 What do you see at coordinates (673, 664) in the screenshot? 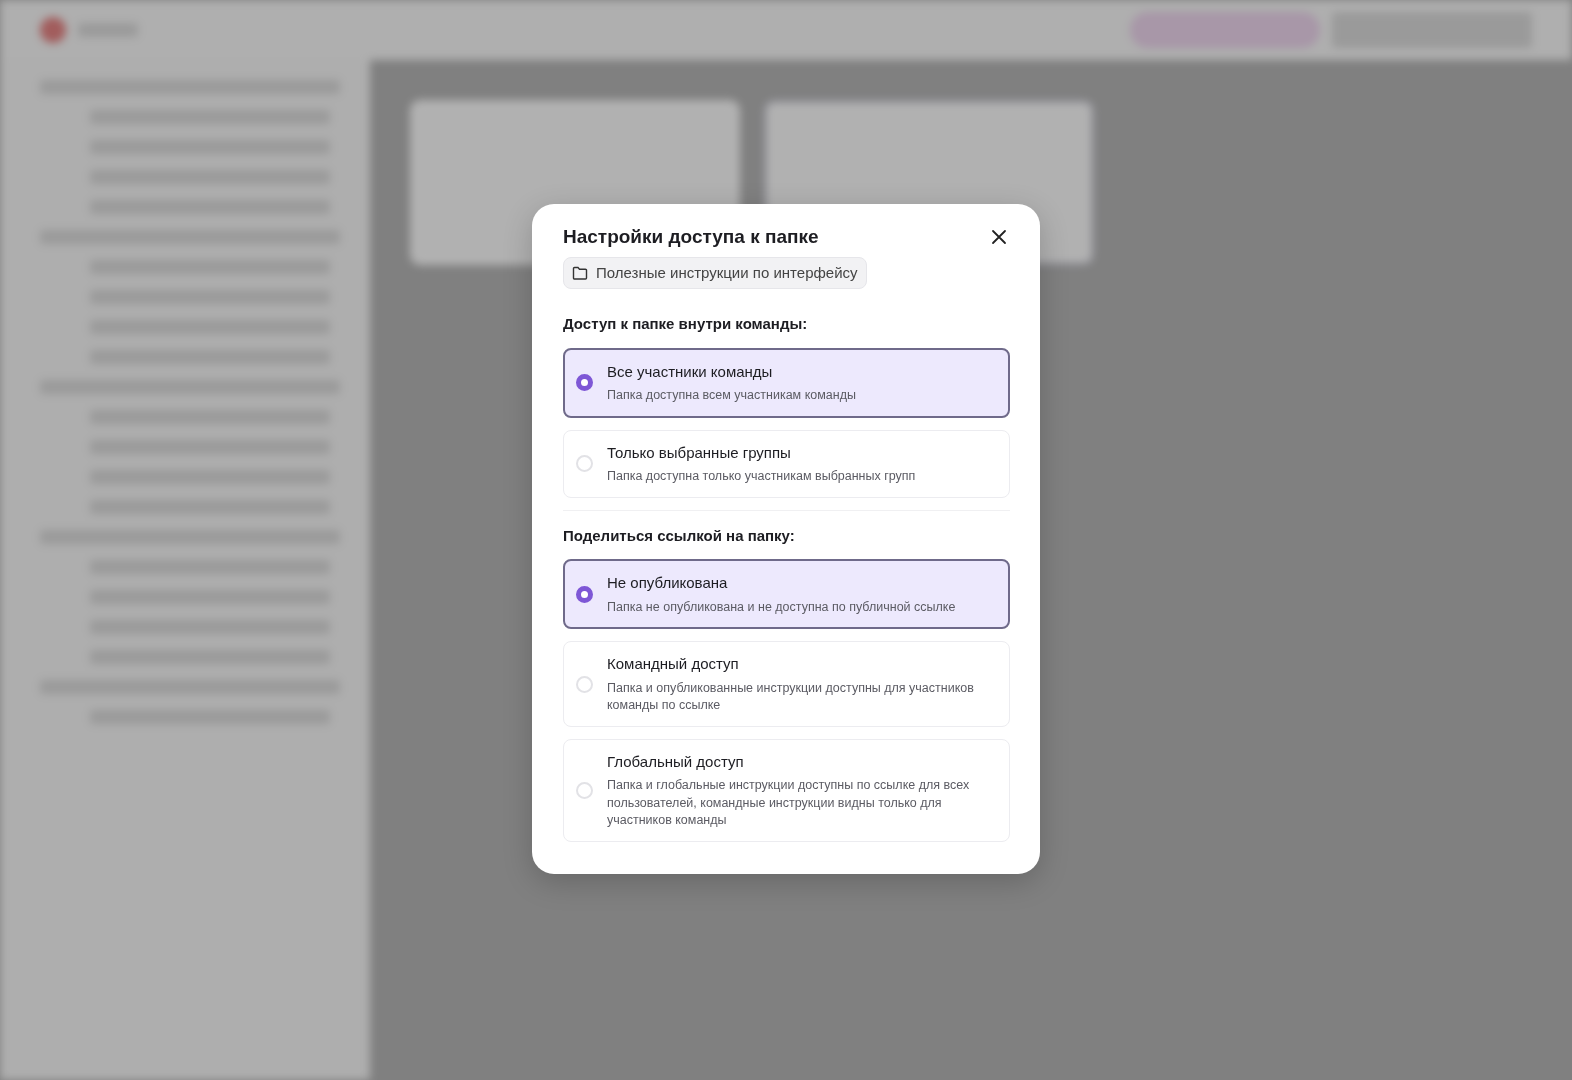
I see `option-label: Командный доступ` at bounding box center [673, 664].